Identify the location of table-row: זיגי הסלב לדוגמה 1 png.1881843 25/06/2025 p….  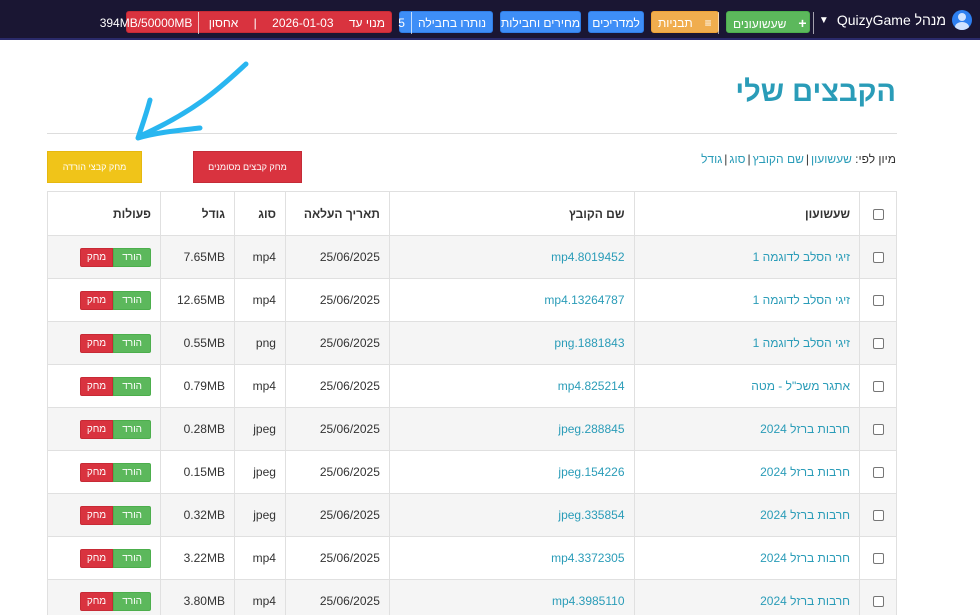
(471, 343).